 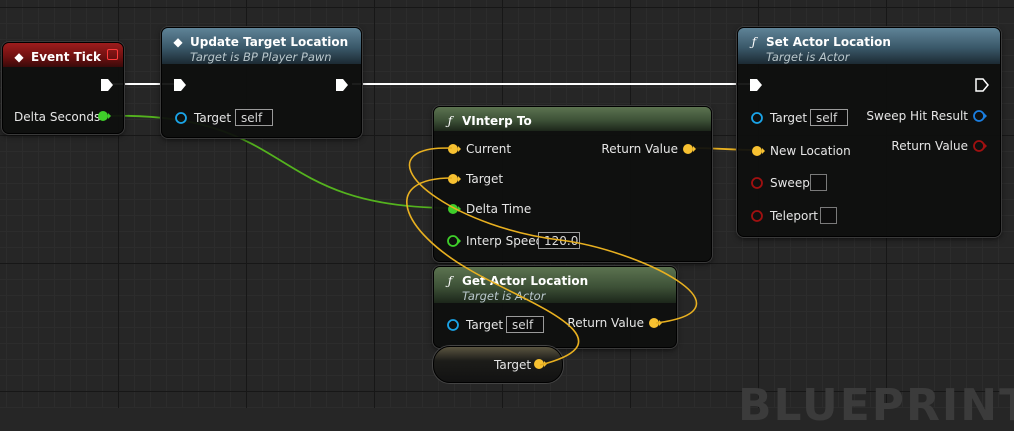 I want to click on sweep-hit-result-label: Sweep Hit Result, so click(x=917, y=116).